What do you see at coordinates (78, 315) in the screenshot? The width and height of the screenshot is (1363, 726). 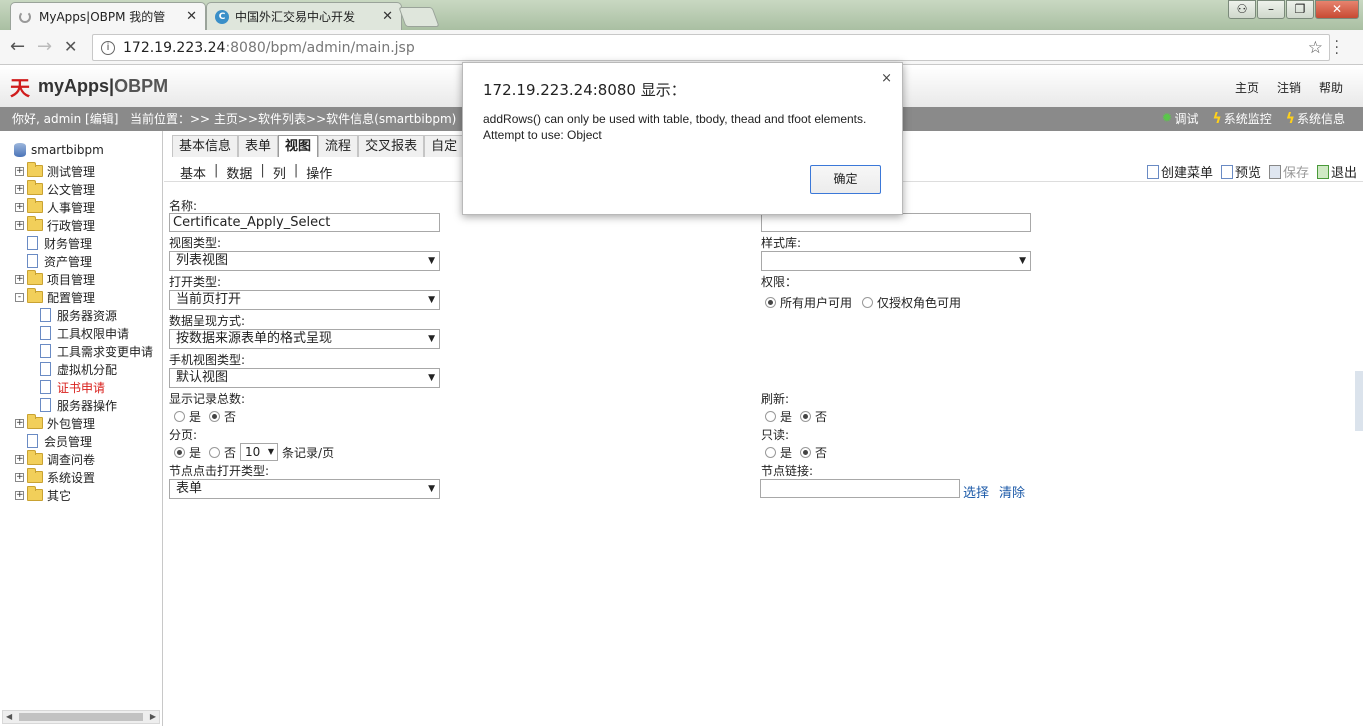 I see `sidebar-tree-item: 服务器资源` at bounding box center [78, 315].